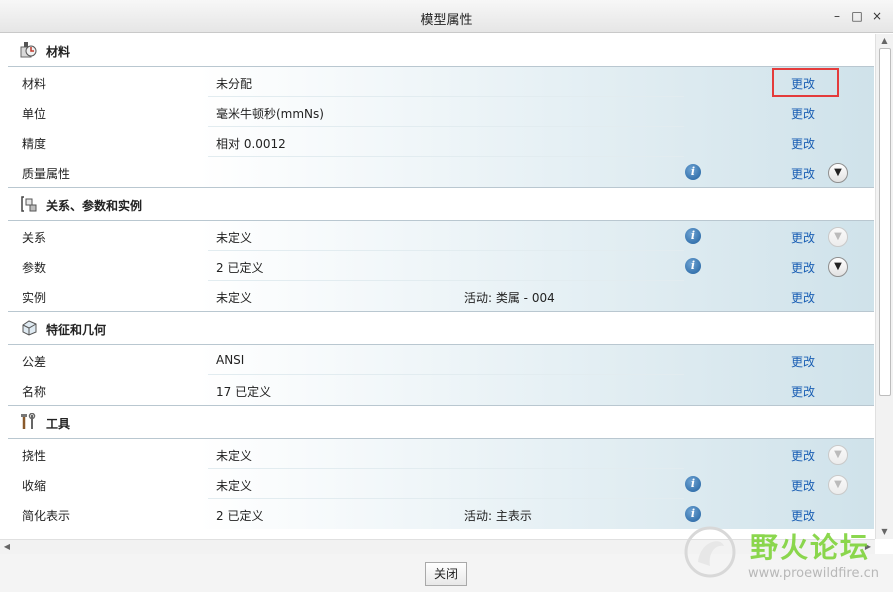  What do you see at coordinates (868, 547) in the screenshot?
I see `scroll-right-icon: ▶` at bounding box center [868, 547].